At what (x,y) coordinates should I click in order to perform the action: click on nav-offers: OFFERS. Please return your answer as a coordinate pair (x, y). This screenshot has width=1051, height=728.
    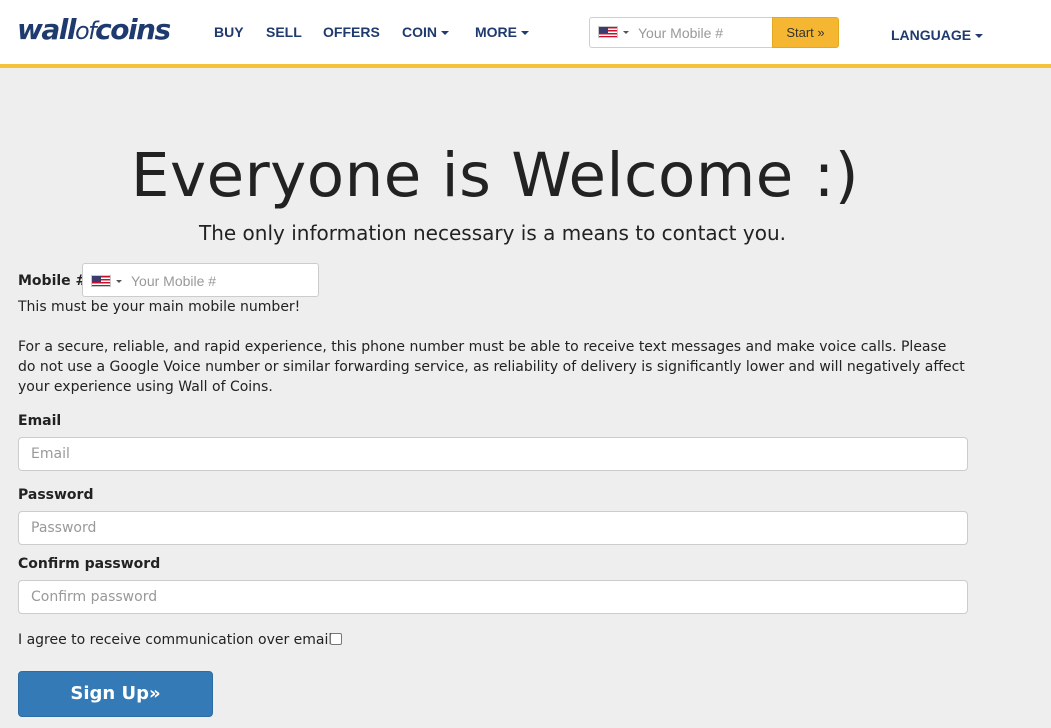
    Looking at the image, I should click on (351, 32).